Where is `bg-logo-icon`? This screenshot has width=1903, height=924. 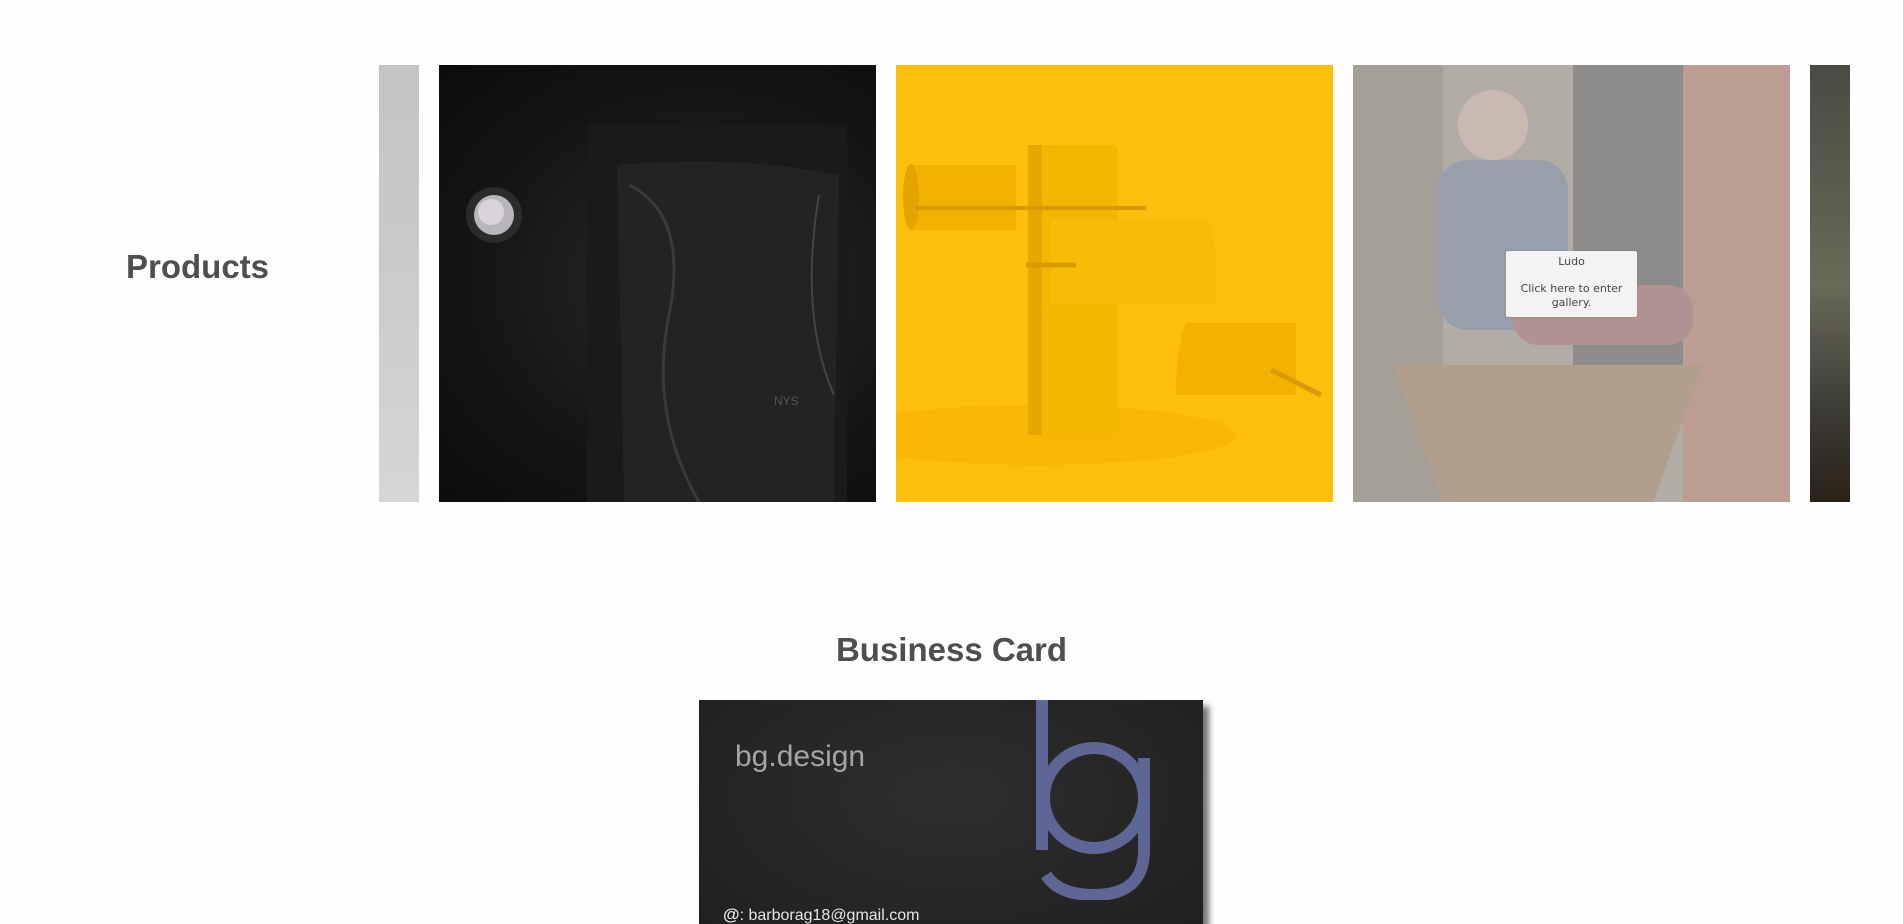 bg-logo-icon is located at coordinates (1093, 800).